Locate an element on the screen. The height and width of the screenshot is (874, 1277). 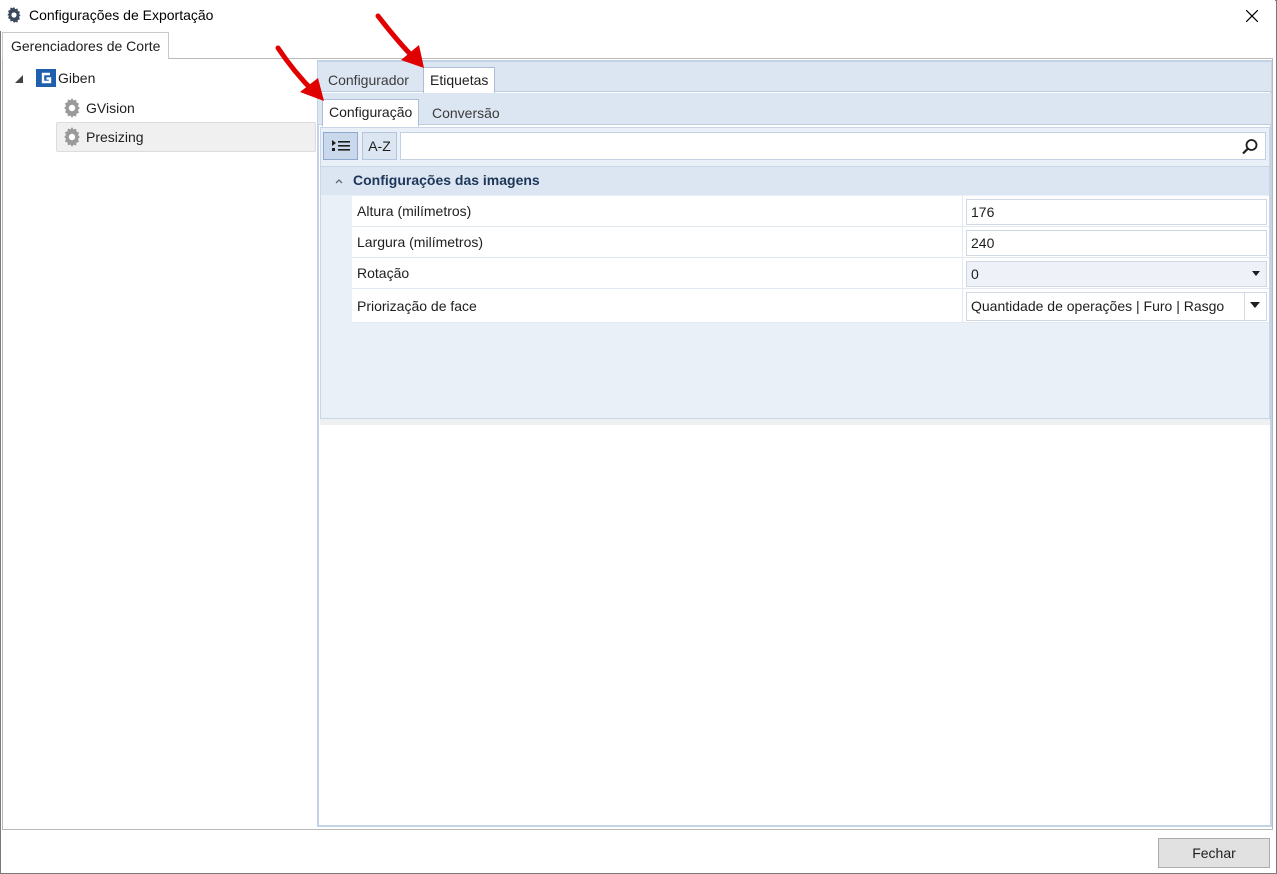
tree-item-gvision: GVision is located at coordinates (97, 108).